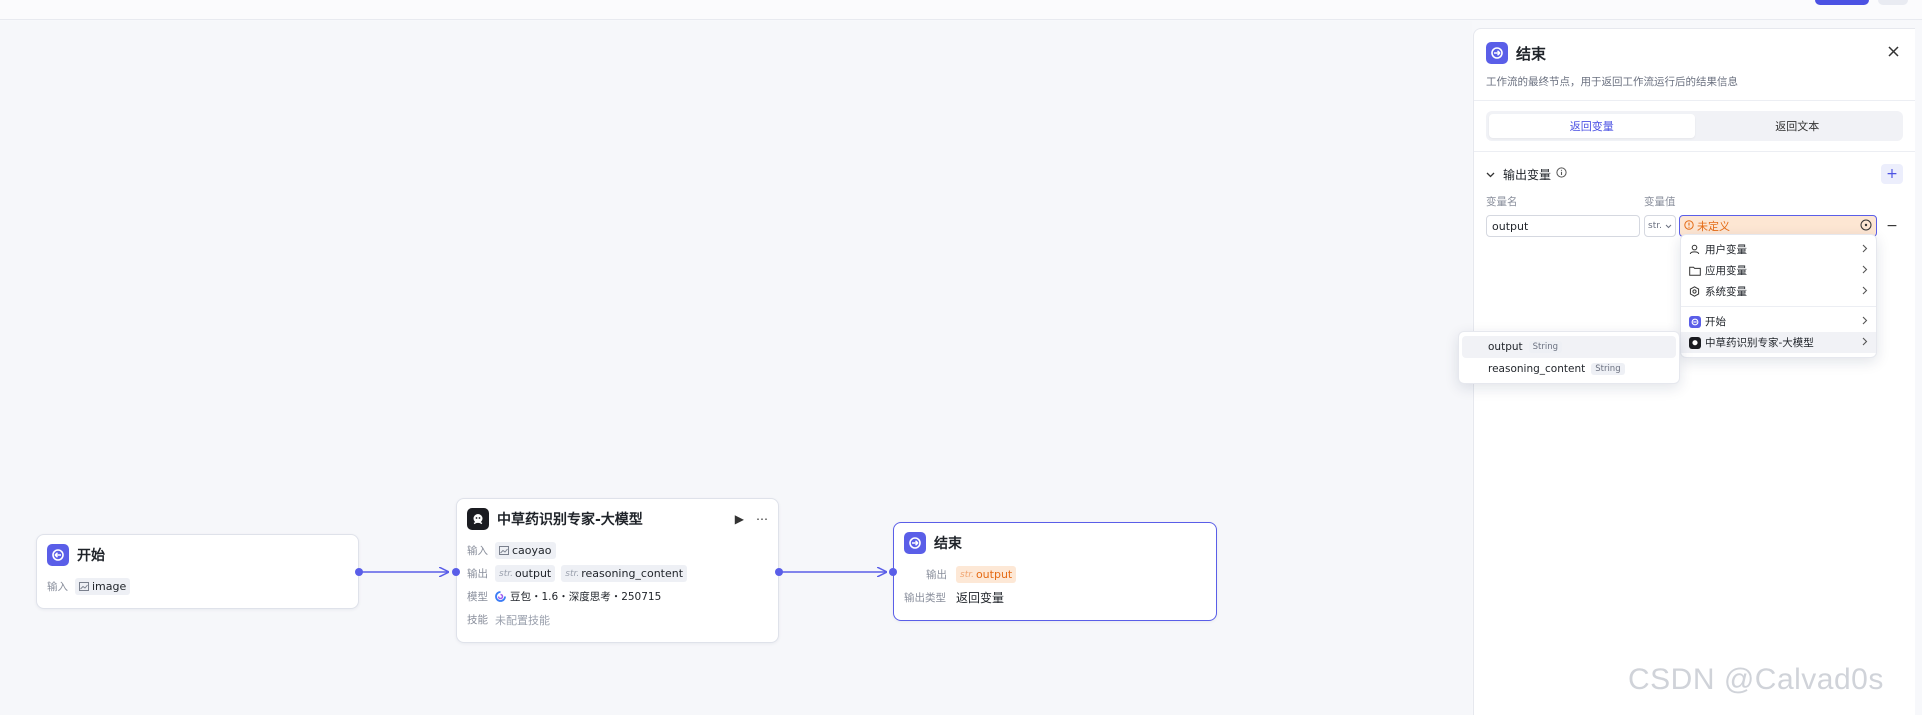 This screenshot has width=1922, height=715. What do you see at coordinates (1612, 82) in the screenshot?
I see `panel-description: 工作流的最终节点，用于返回工作流运行后的结果信息` at bounding box center [1612, 82].